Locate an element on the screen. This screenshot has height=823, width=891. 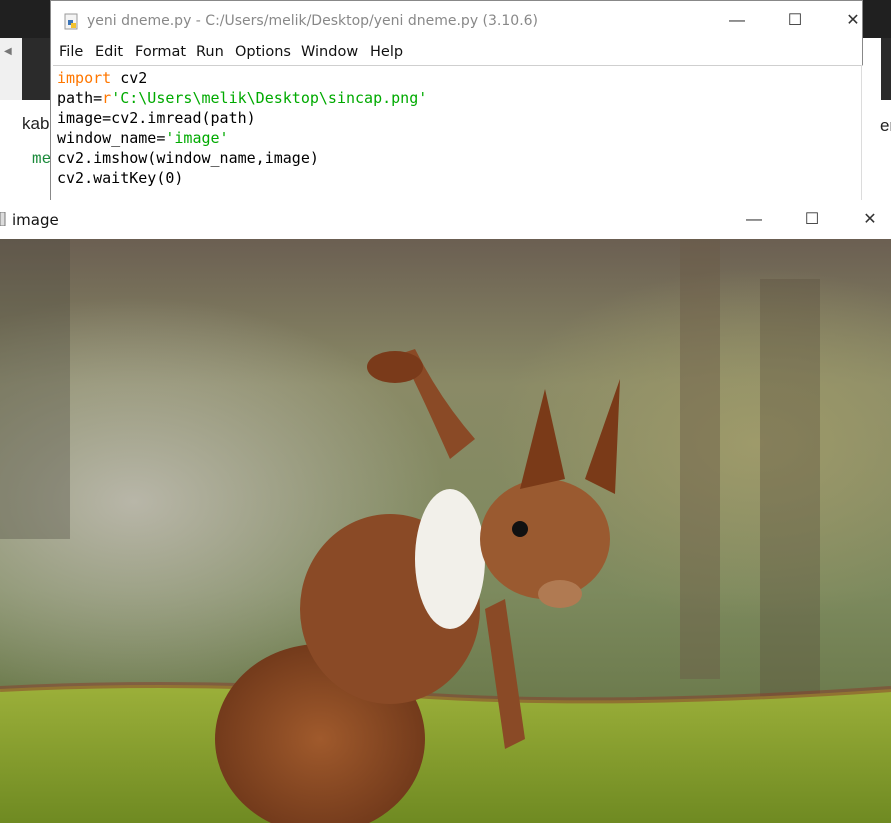
background-right-panel is located at coordinates (886, 69).